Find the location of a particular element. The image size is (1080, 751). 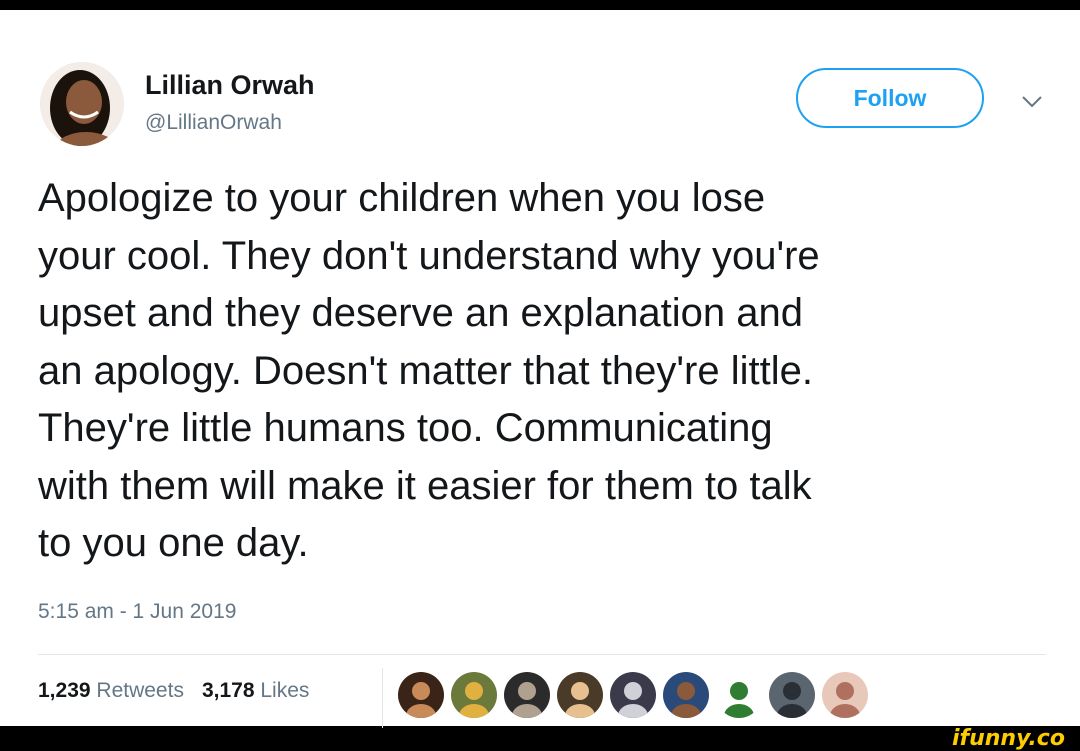

user-name: Lillian Orwah is located at coordinates (230, 85).